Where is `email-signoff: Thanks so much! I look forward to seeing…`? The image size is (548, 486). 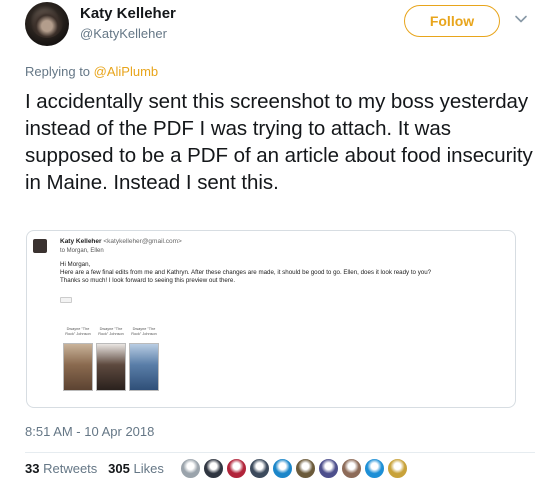 email-signoff: Thanks so much! I look forward to seeing… is located at coordinates (148, 280).